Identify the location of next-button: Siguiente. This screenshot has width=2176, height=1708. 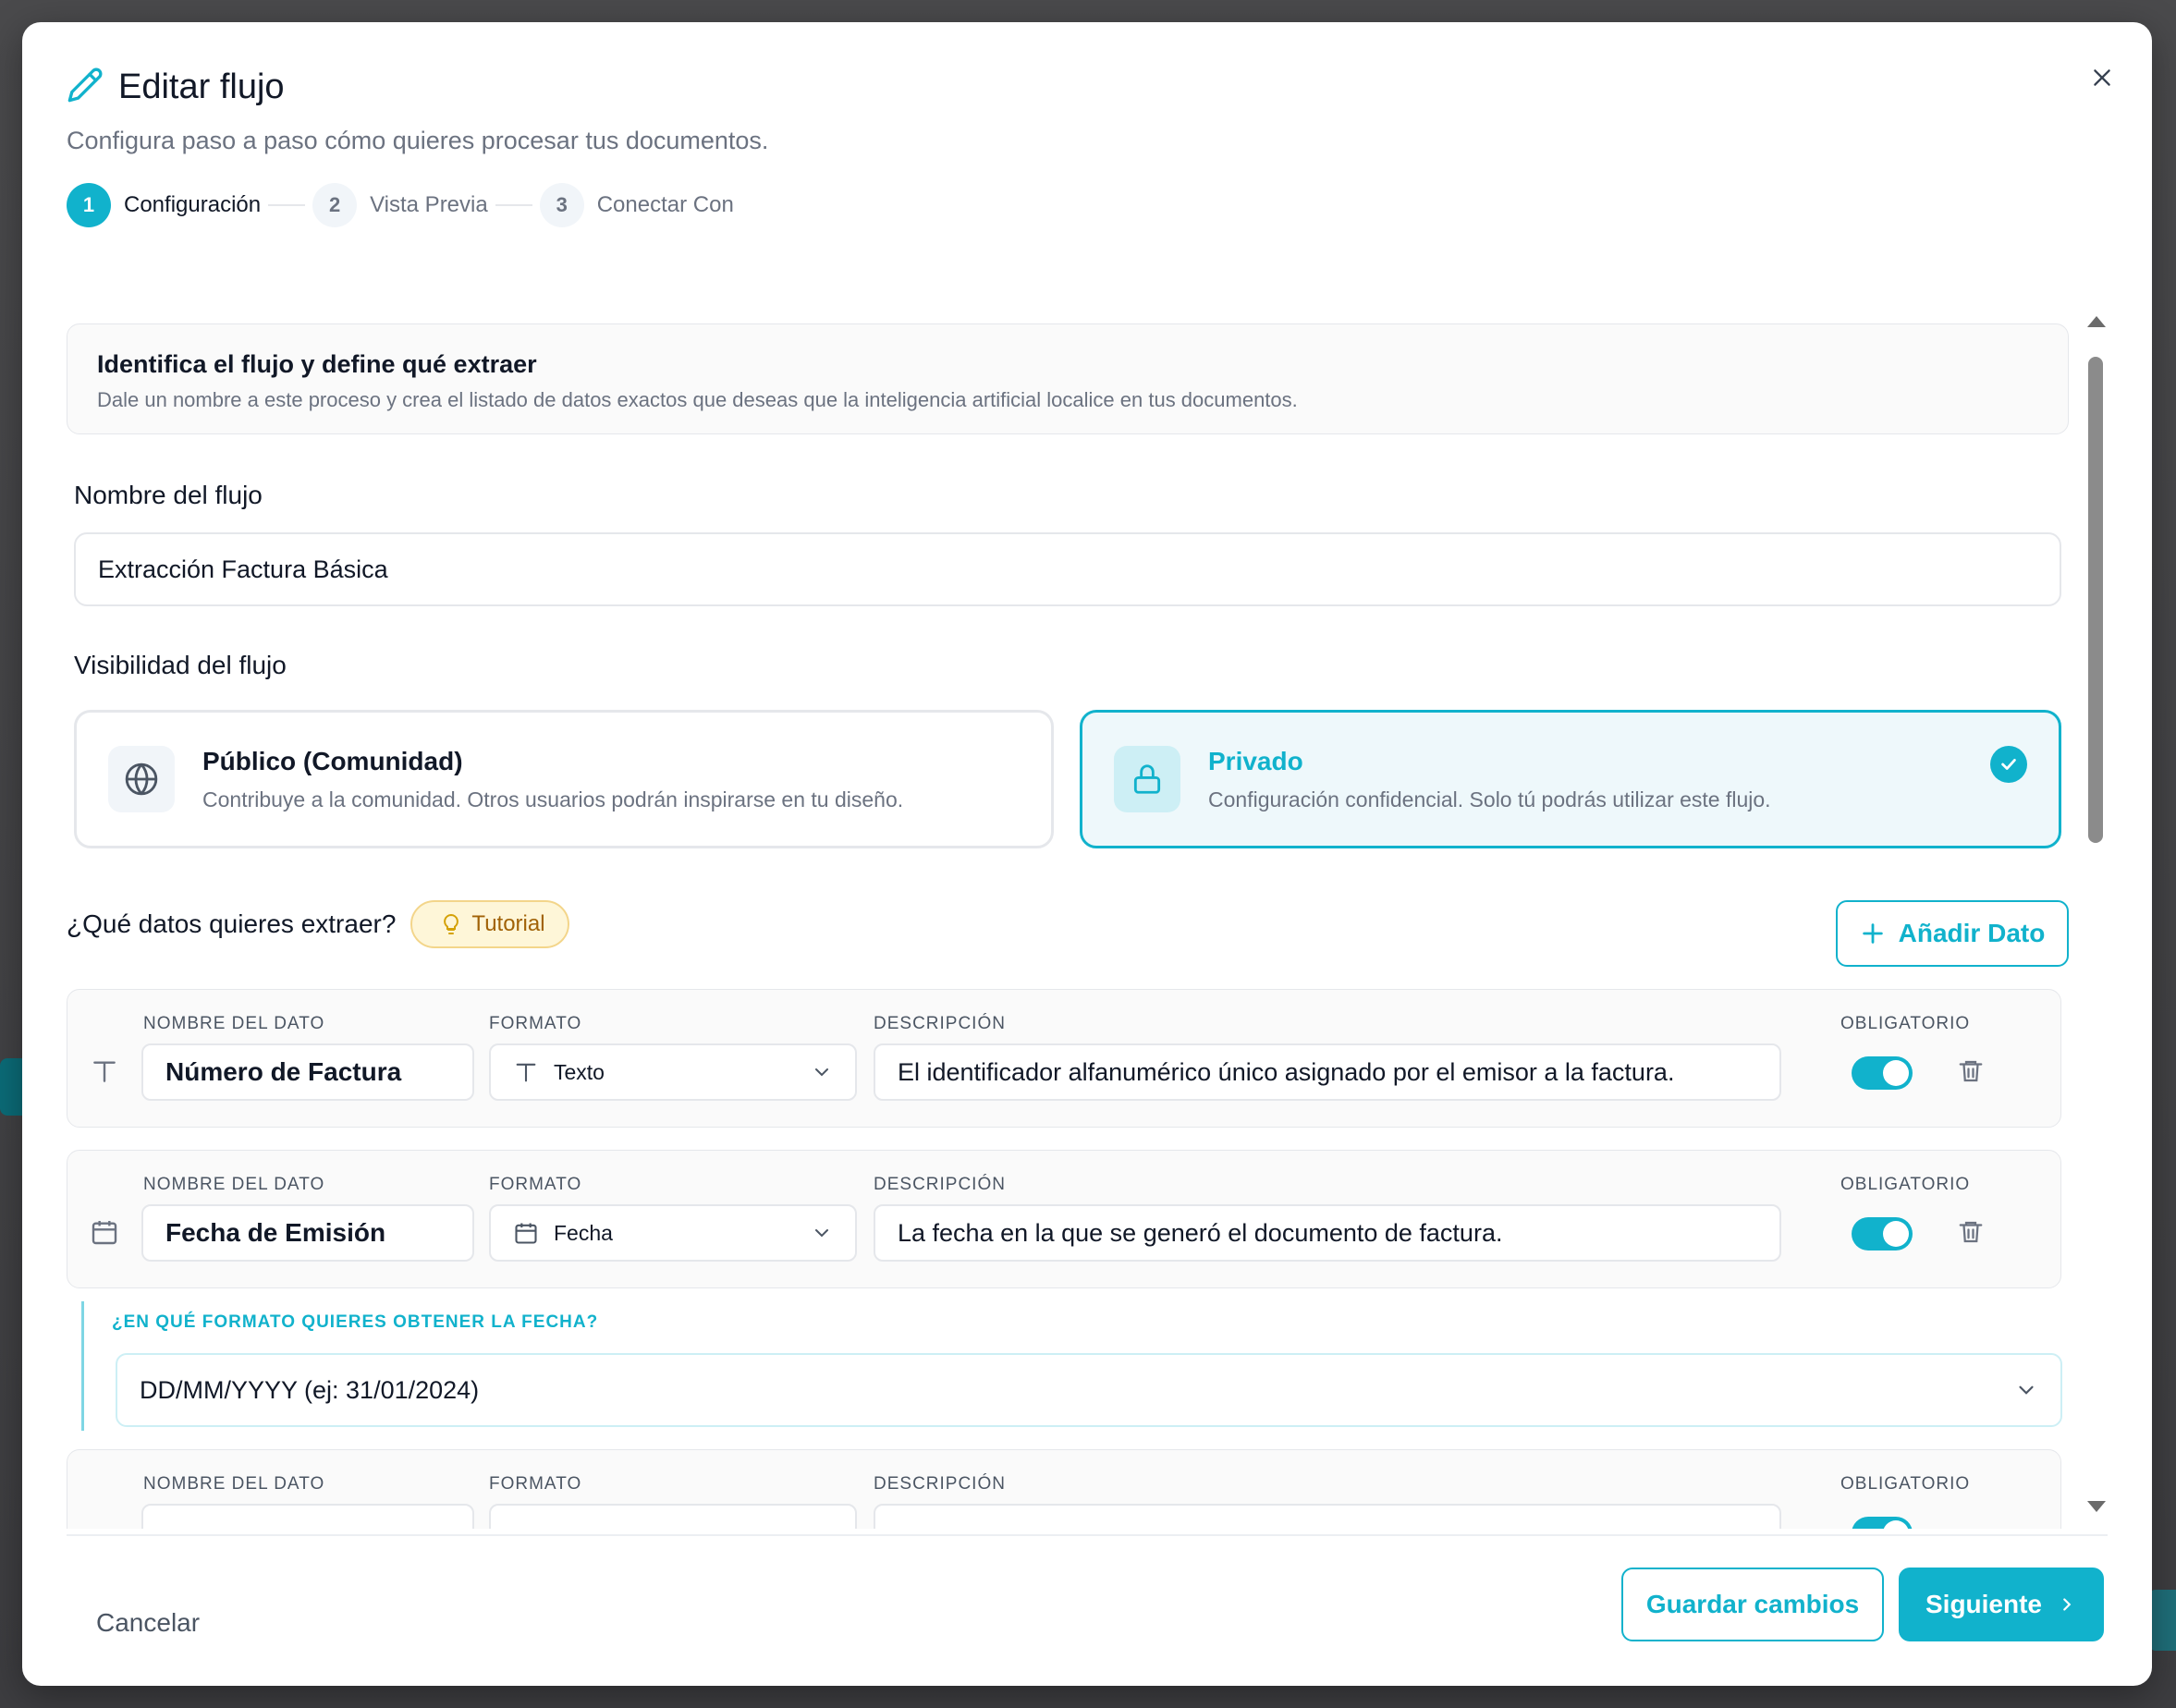
(2001, 1604).